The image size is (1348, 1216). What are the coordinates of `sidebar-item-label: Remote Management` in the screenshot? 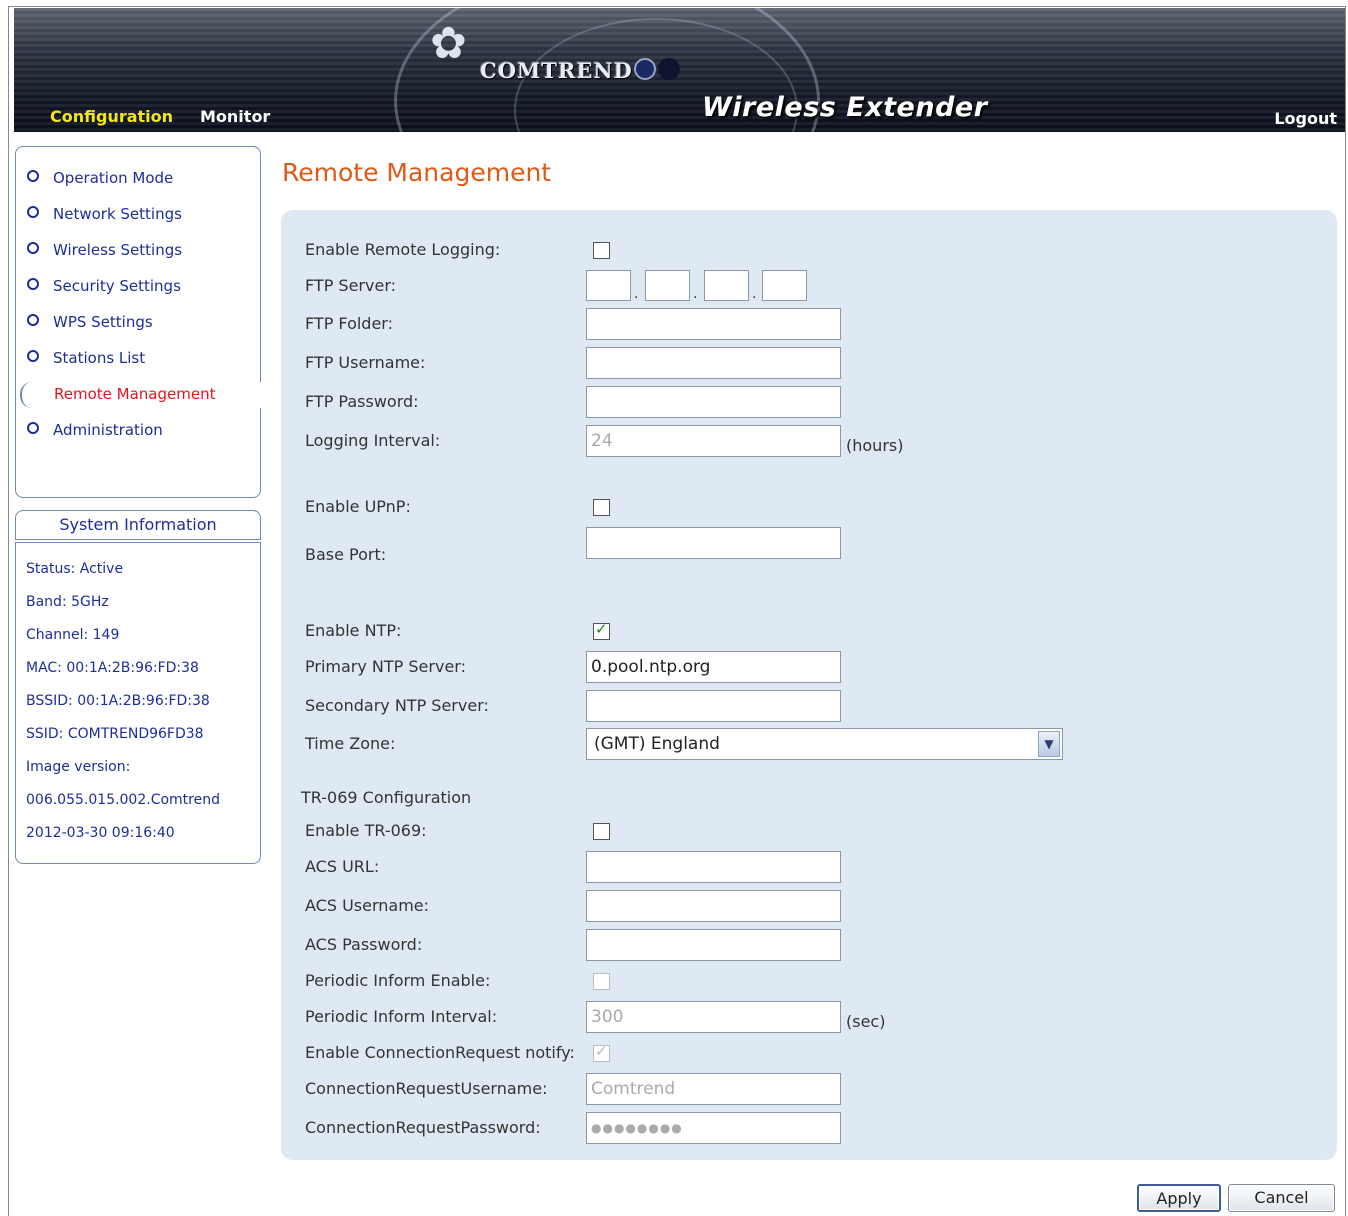 It's located at (135, 394).